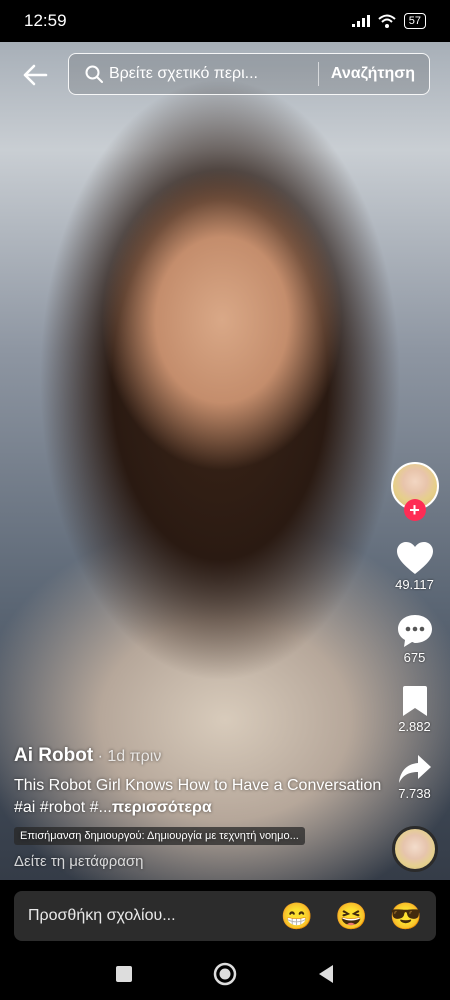  What do you see at coordinates (414, 558) in the screenshot?
I see `heart-icon` at bounding box center [414, 558].